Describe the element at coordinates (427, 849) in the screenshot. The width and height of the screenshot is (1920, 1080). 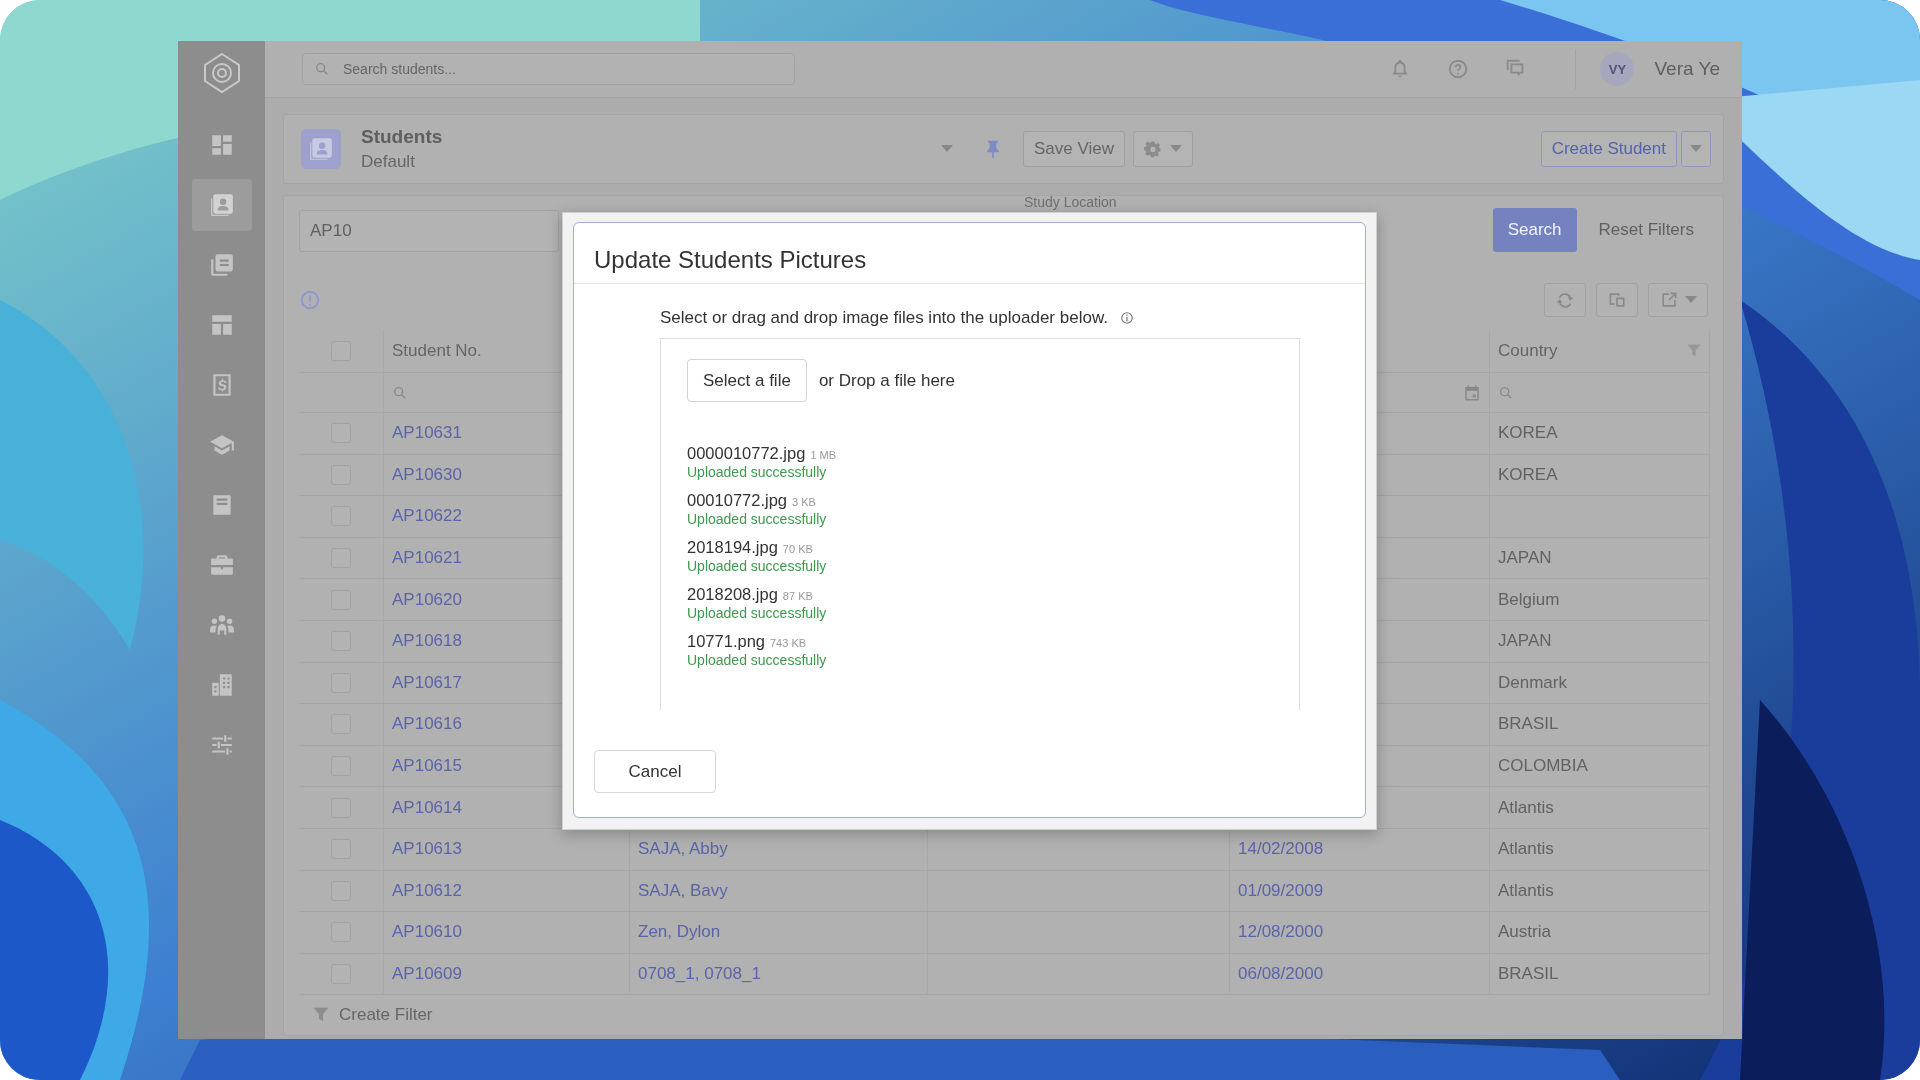
I see `student-link: AP10613` at that location.